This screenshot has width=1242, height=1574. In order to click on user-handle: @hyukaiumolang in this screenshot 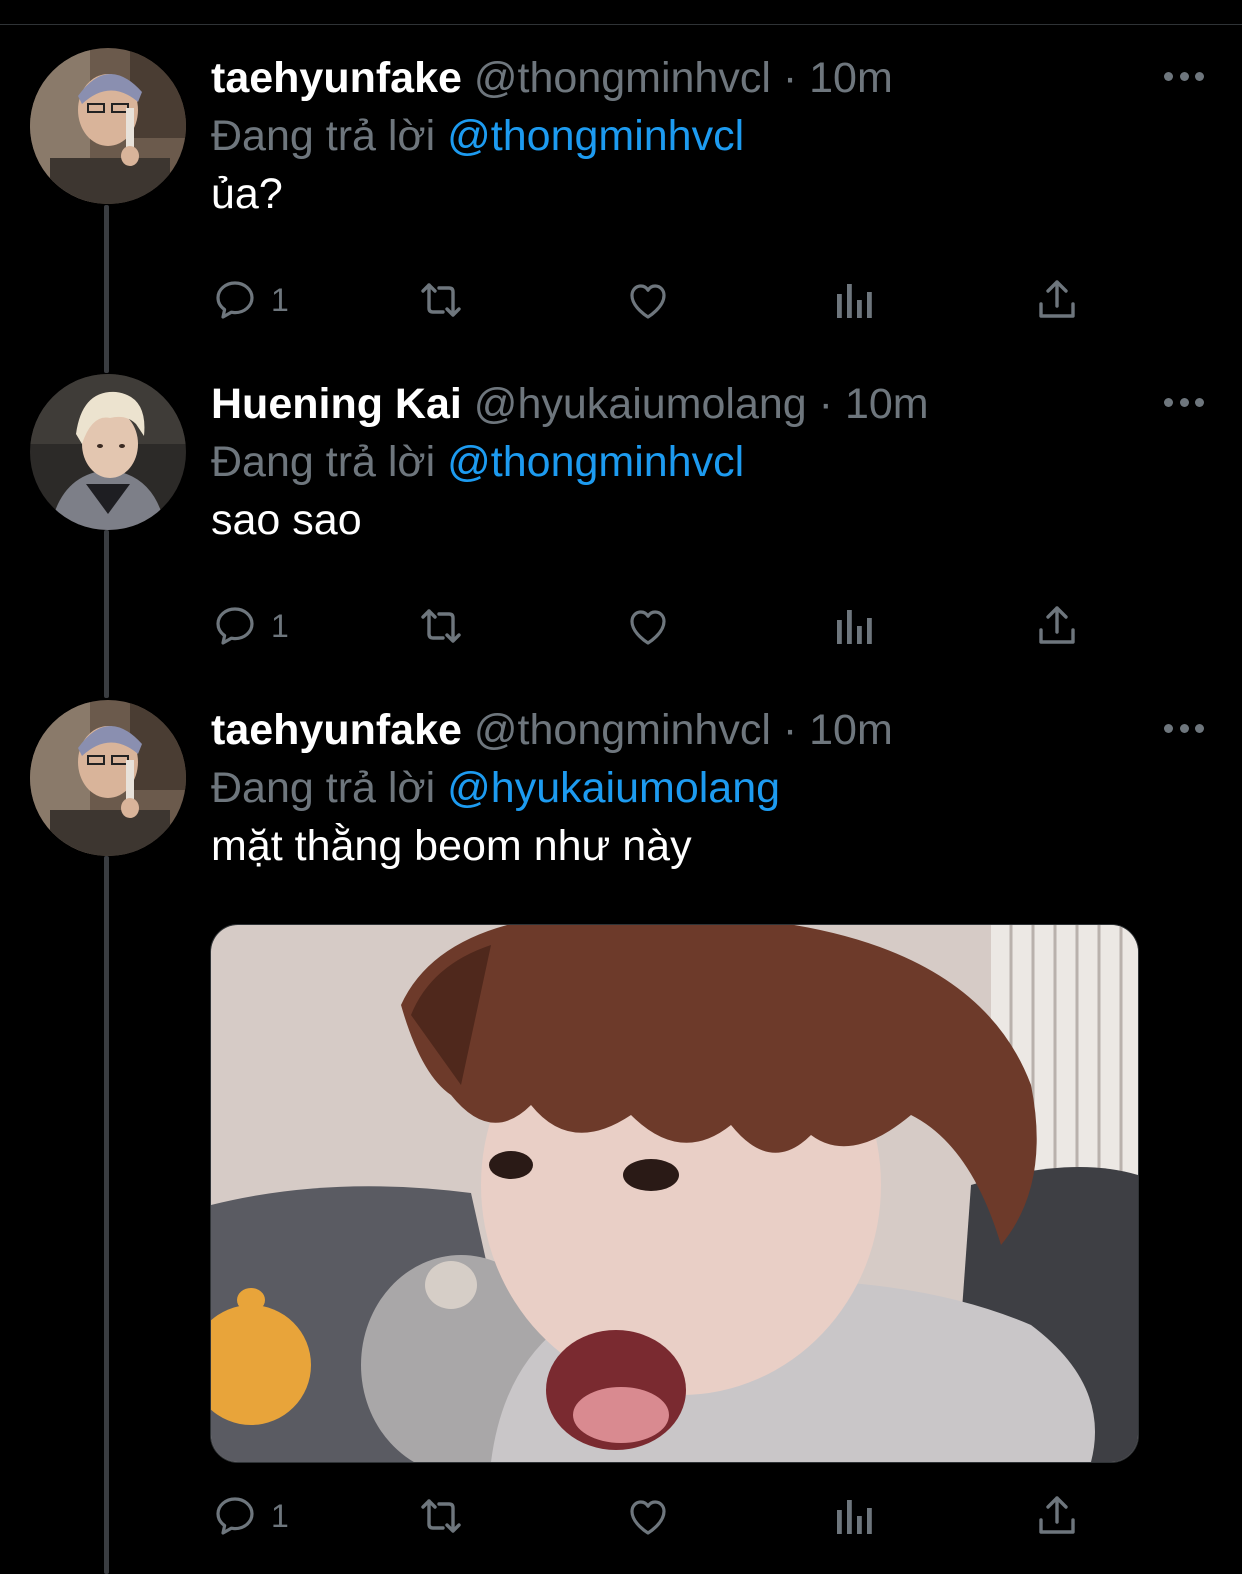, I will do `click(640, 404)`.